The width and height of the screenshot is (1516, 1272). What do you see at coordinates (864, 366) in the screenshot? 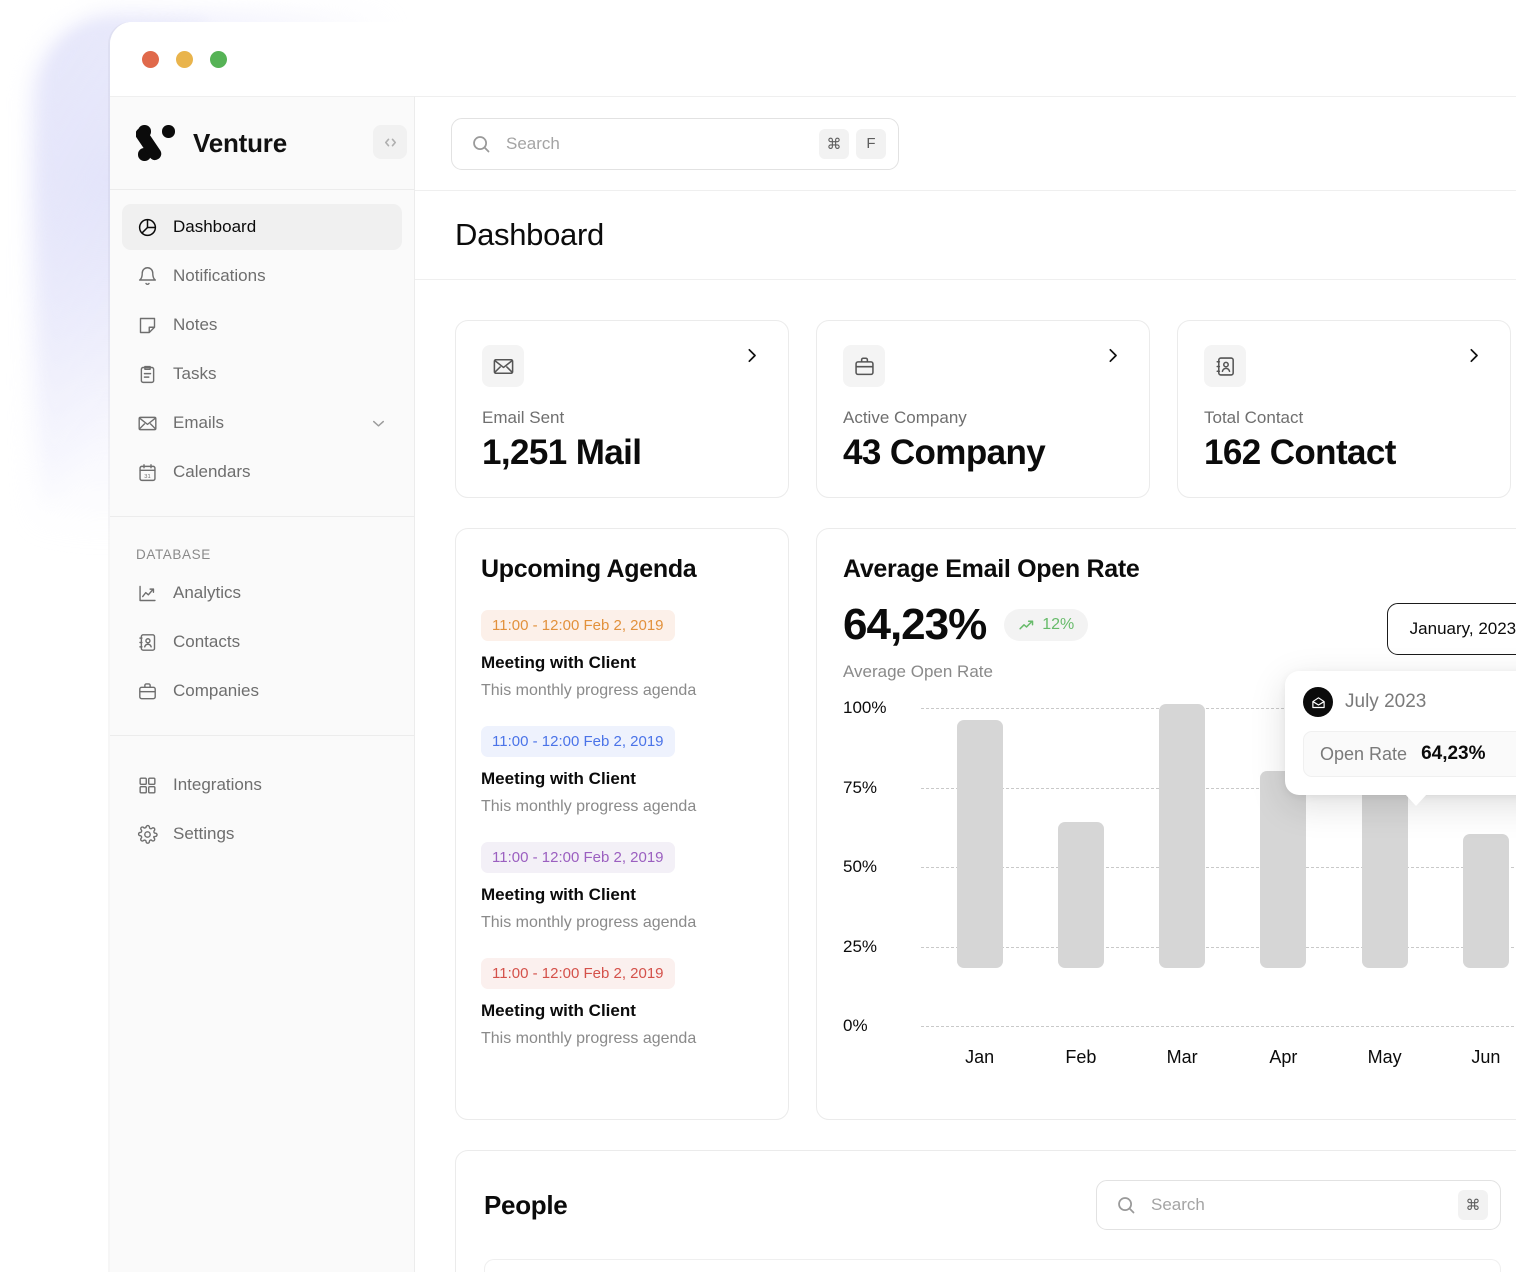
I see `briefcase-icon` at bounding box center [864, 366].